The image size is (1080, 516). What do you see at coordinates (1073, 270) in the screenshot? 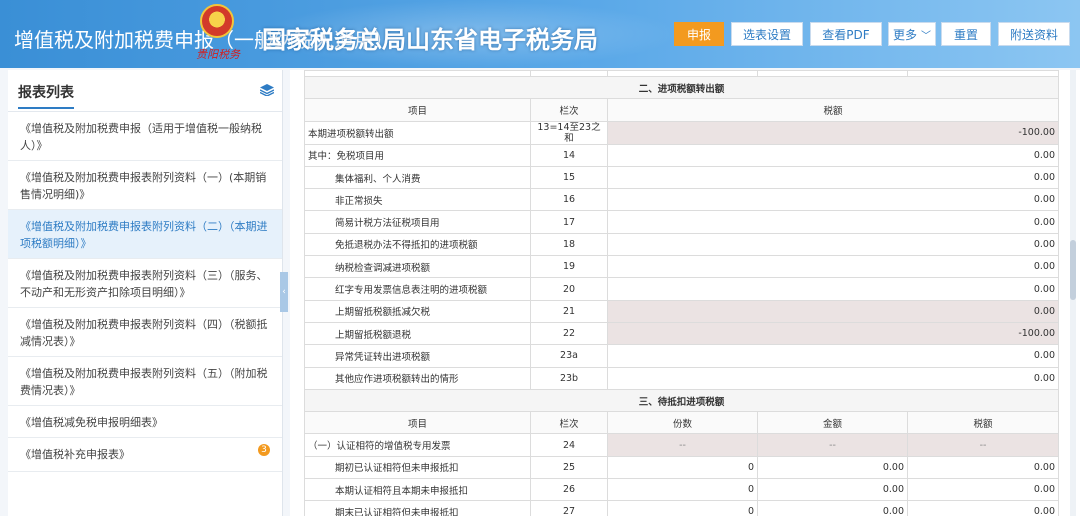
I see `scrollbar-thumb` at bounding box center [1073, 270].